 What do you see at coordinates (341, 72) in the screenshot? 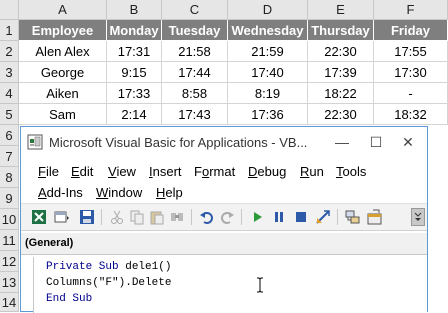
I see `table-cell: 17:39` at bounding box center [341, 72].